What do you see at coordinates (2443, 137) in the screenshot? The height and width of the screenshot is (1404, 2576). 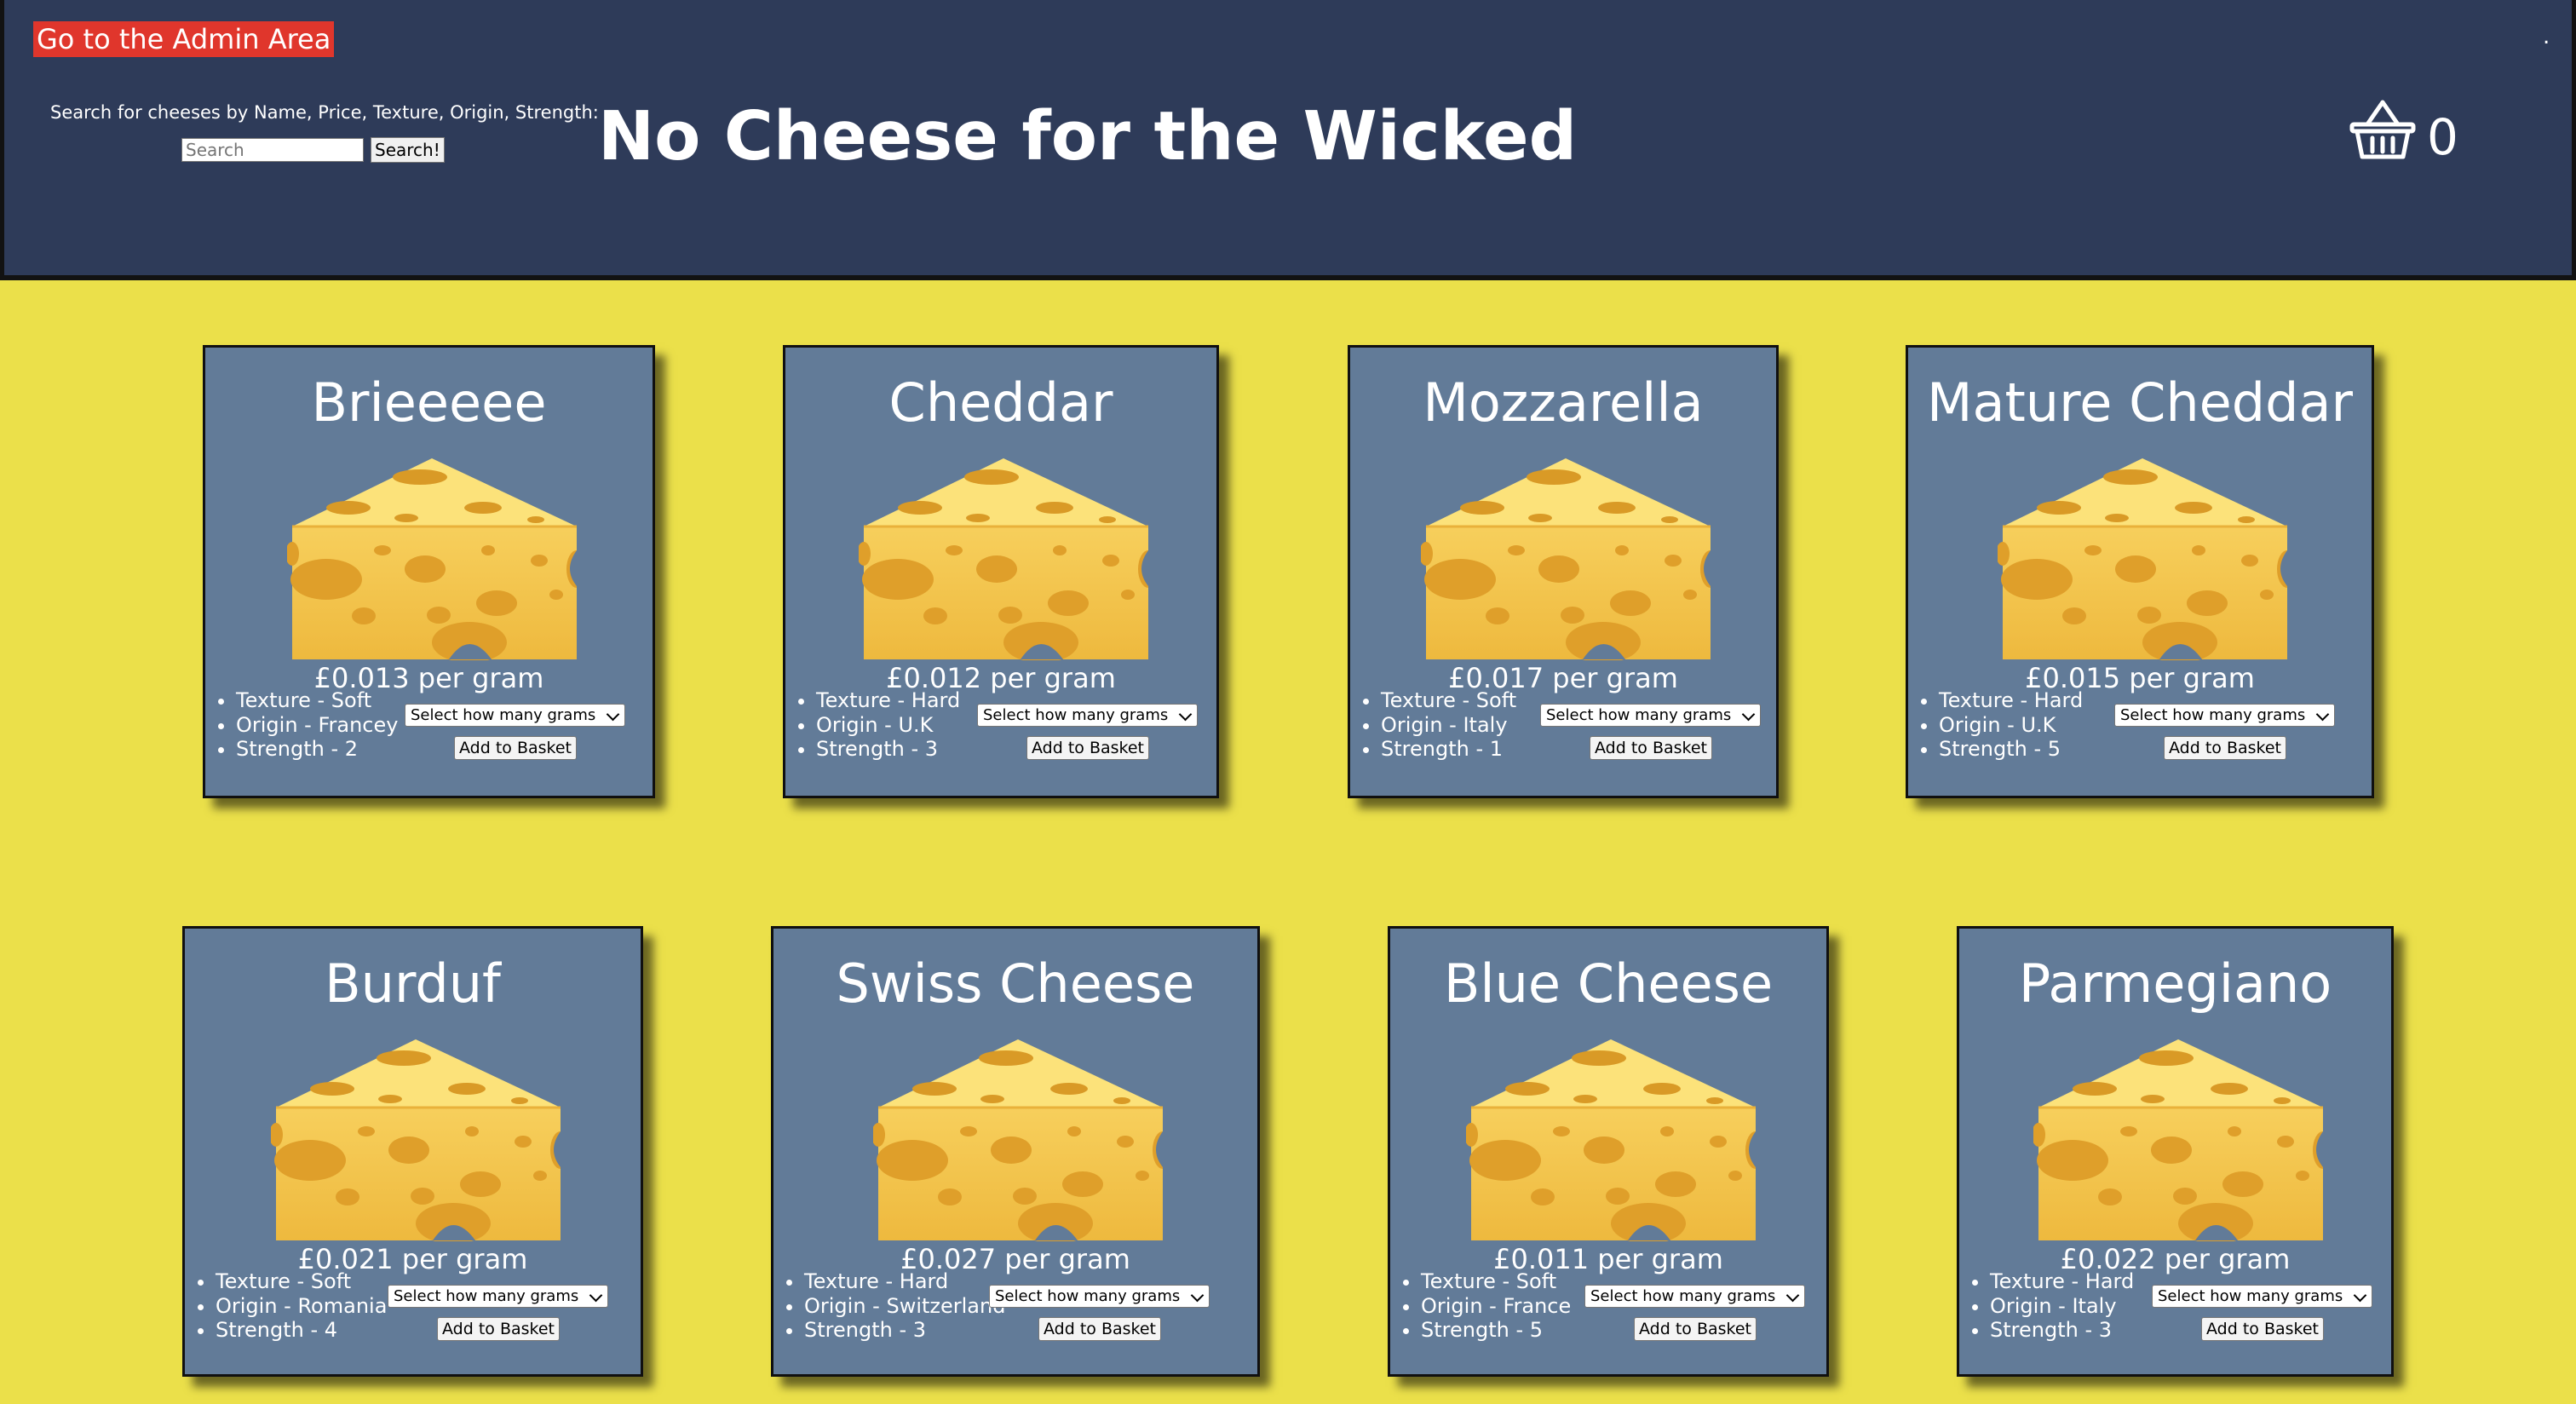 I see `basket-count: 0` at bounding box center [2443, 137].